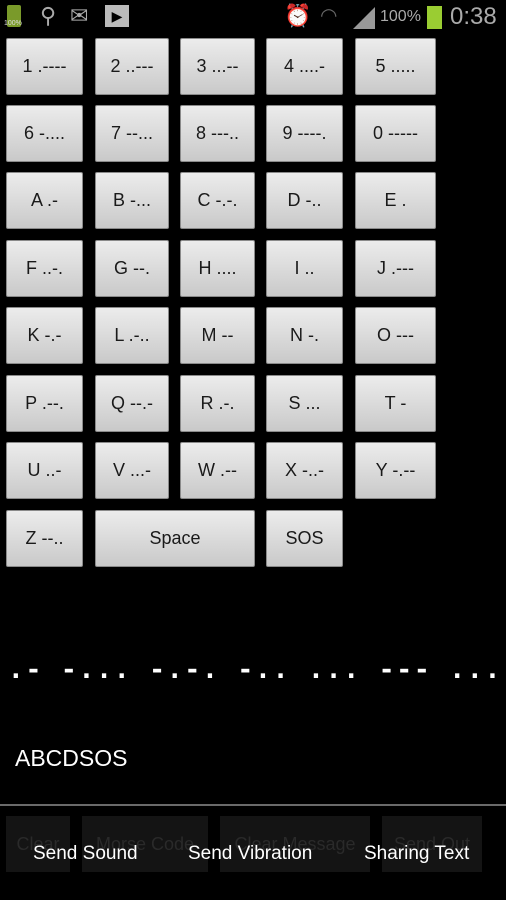 Image resolution: width=506 pixels, height=900 pixels. I want to click on key-space: Space, so click(175, 538).